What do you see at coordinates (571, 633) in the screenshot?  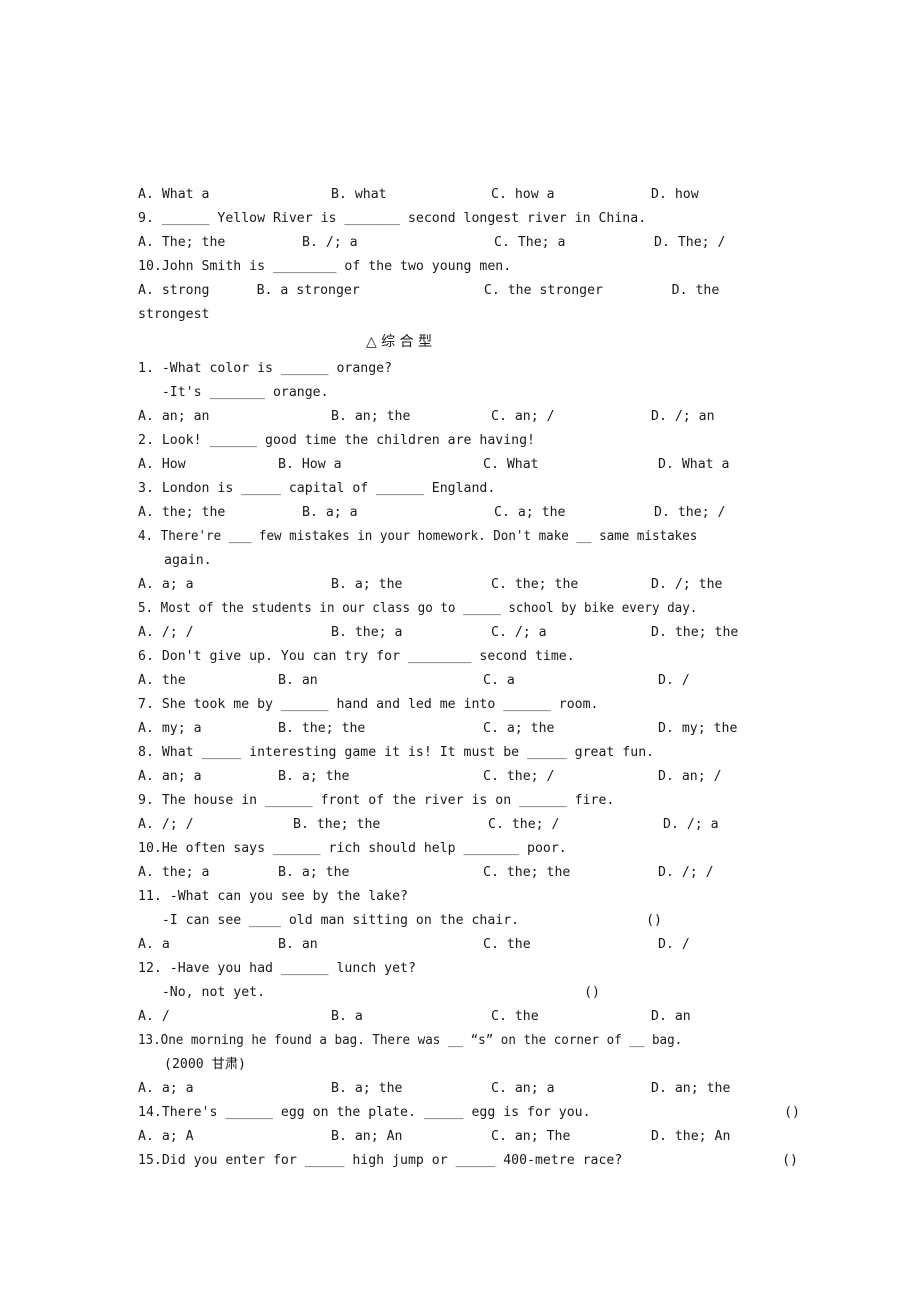 I see `option-choice: C. /; a` at bounding box center [571, 633].